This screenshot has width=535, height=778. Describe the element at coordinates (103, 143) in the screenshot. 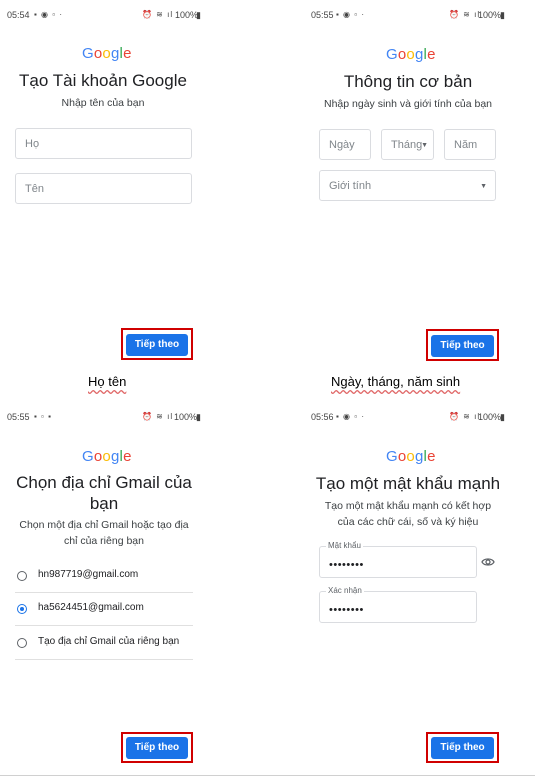

I see `last-name-field: Họ` at that location.